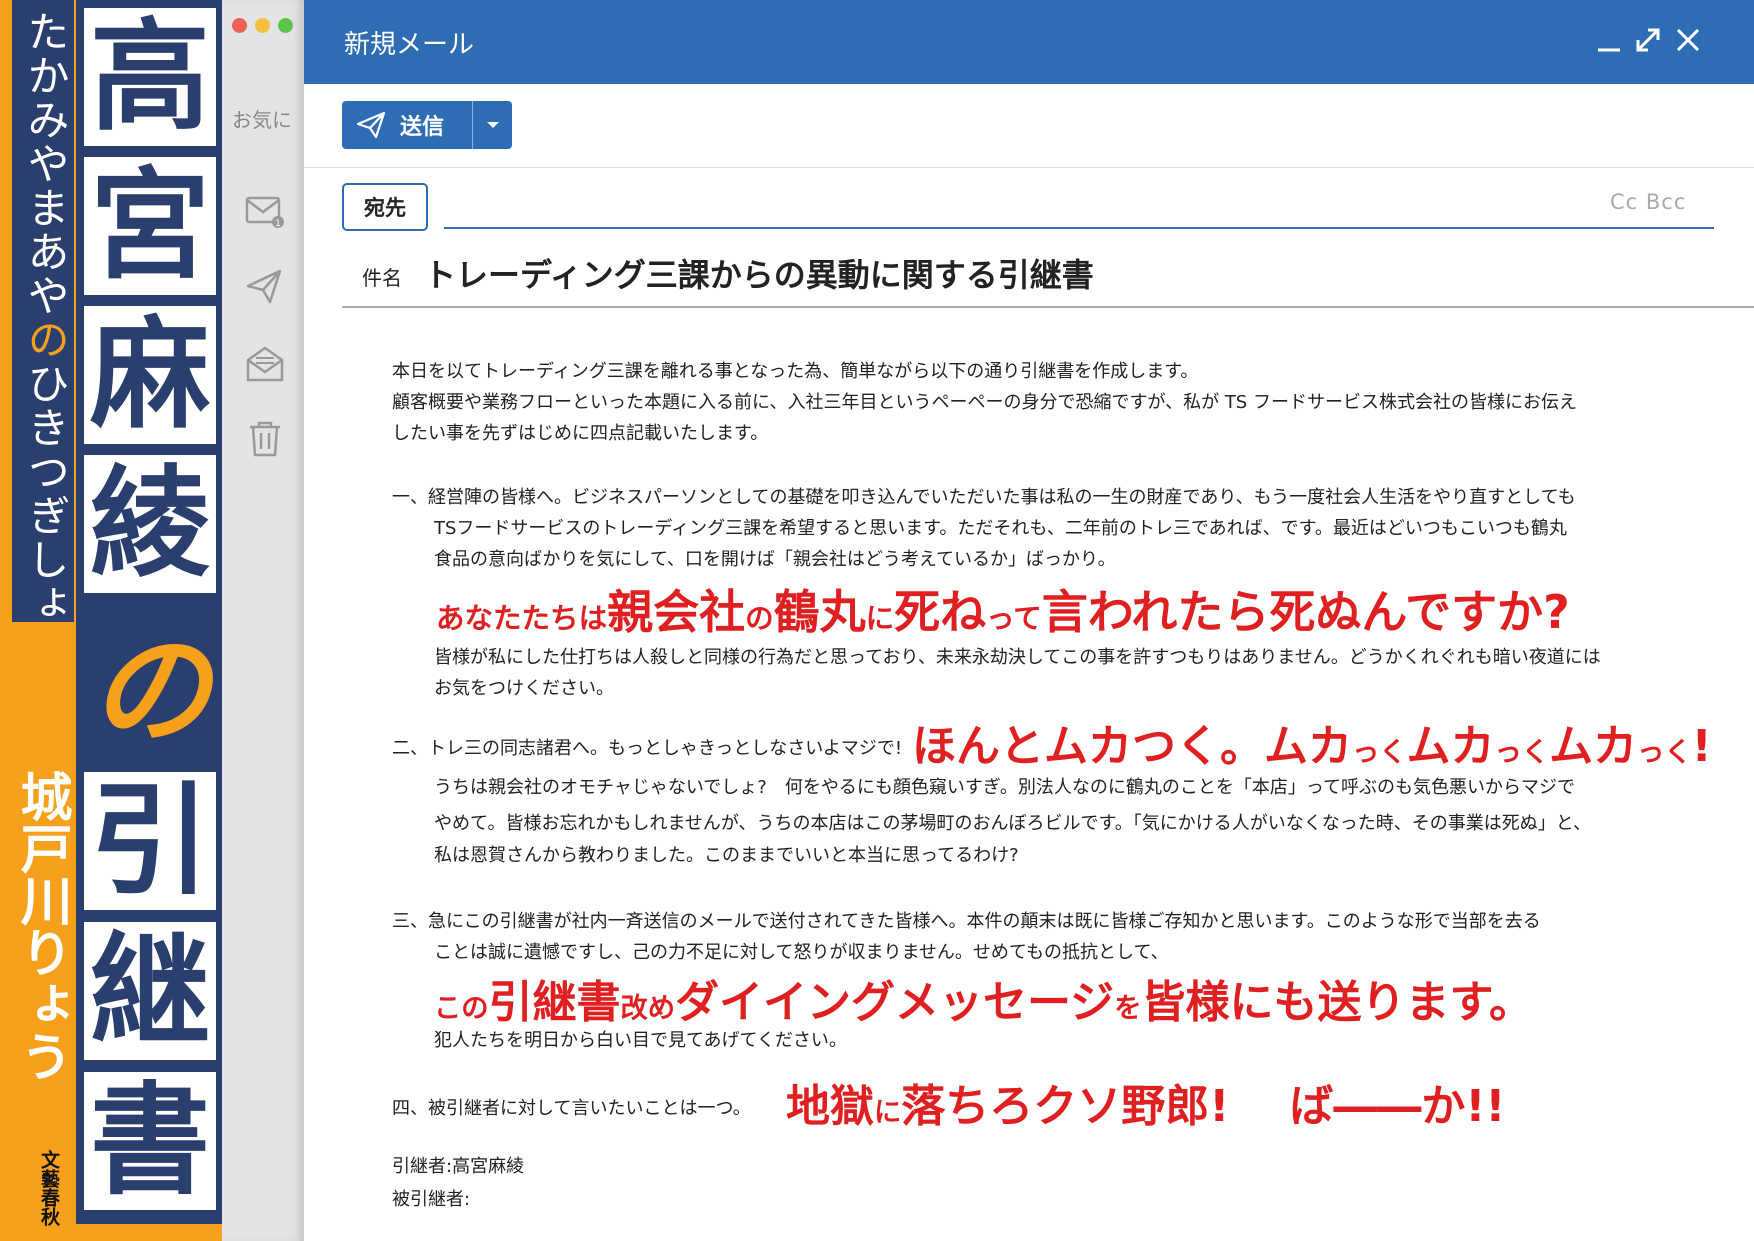  What do you see at coordinates (726, 855) in the screenshot?
I see `body-line: 私は恩賀さんから教わりました。このままでいいと本当に思ってるわけ?` at bounding box center [726, 855].